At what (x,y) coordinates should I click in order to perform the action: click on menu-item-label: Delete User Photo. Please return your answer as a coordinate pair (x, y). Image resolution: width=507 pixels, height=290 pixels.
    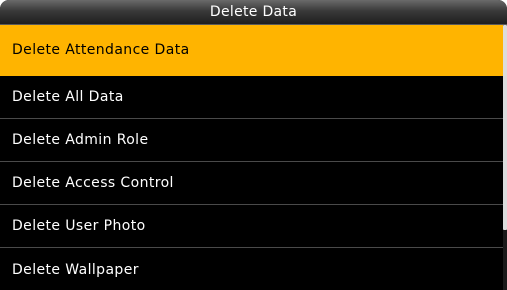
    Looking at the image, I should click on (79, 226).